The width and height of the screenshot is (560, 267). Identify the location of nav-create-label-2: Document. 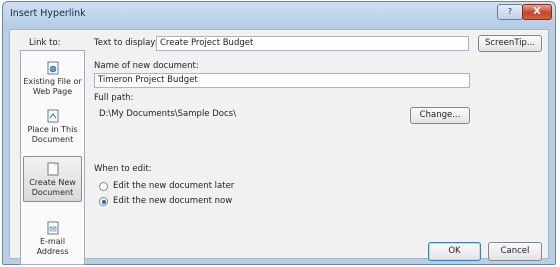
(52, 192).